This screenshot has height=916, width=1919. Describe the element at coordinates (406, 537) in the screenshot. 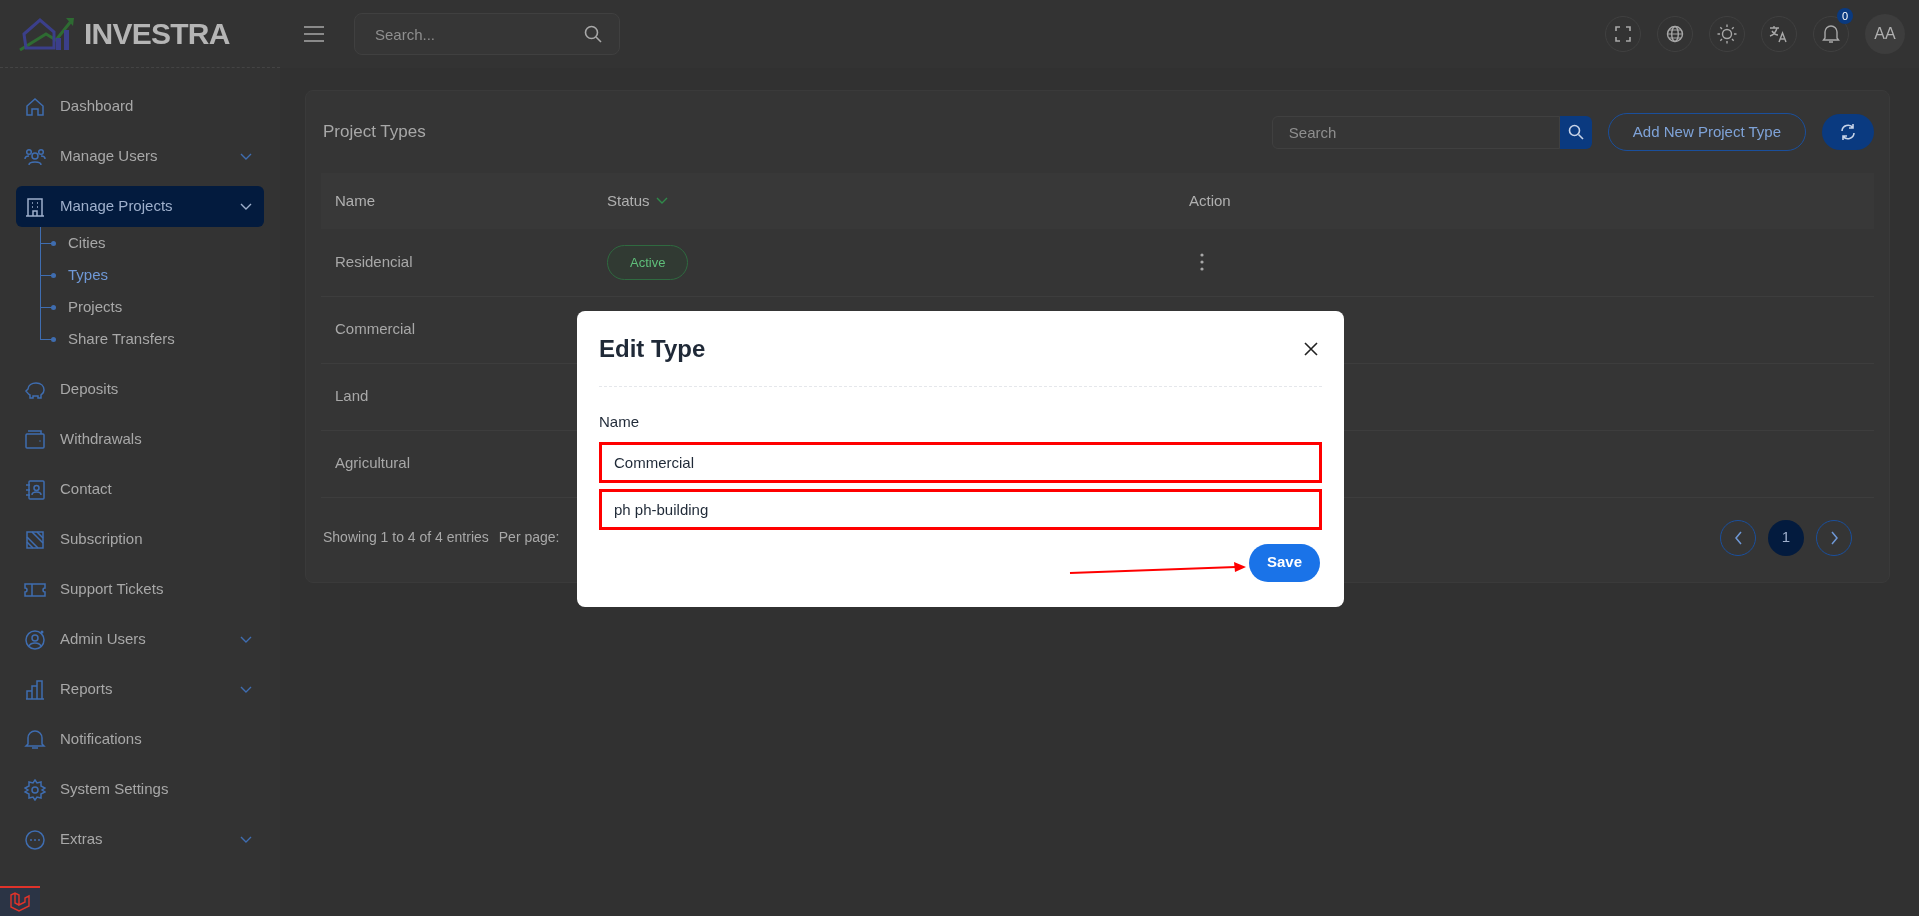

I see `entries-info: Showing 1 to 4 of 4 entries` at that location.